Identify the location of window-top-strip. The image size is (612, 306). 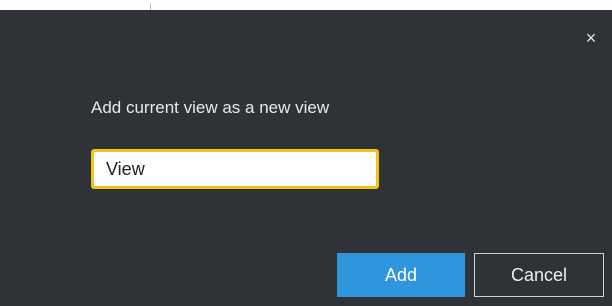
(306, 5).